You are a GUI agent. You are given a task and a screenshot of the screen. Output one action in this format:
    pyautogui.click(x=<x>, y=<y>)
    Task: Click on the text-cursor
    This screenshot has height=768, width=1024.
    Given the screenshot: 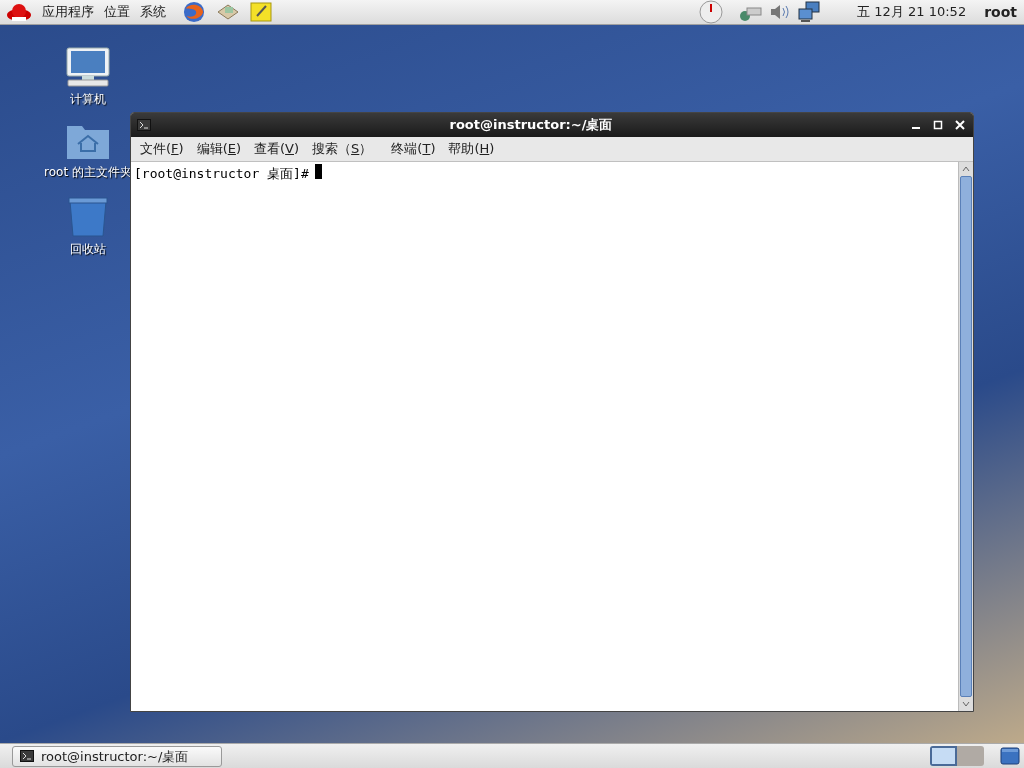 What is the action you would take?
    pyautogui.click(x=318, y=171)
    